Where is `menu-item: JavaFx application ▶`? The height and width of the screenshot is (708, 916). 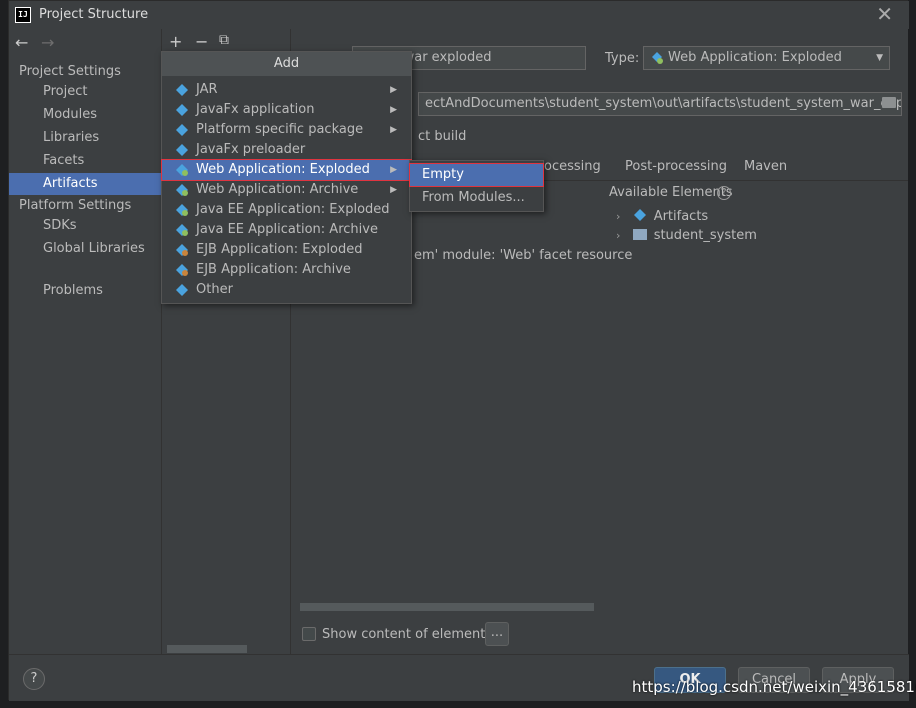 menu-item: JavaFx application ▶ is located at coordinates (286, 110).